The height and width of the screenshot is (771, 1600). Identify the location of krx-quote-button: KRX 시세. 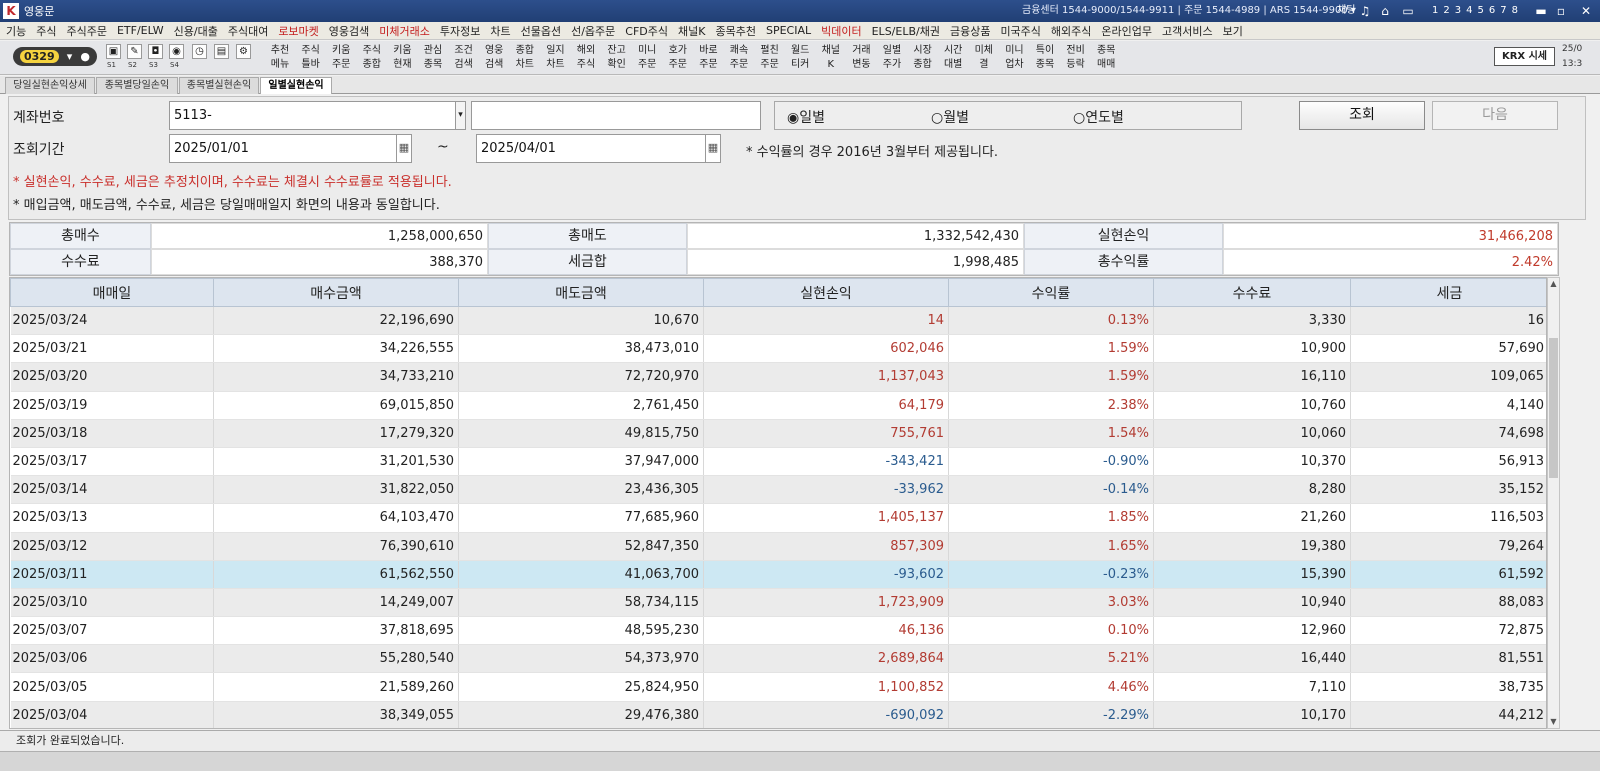
(1524, 56).